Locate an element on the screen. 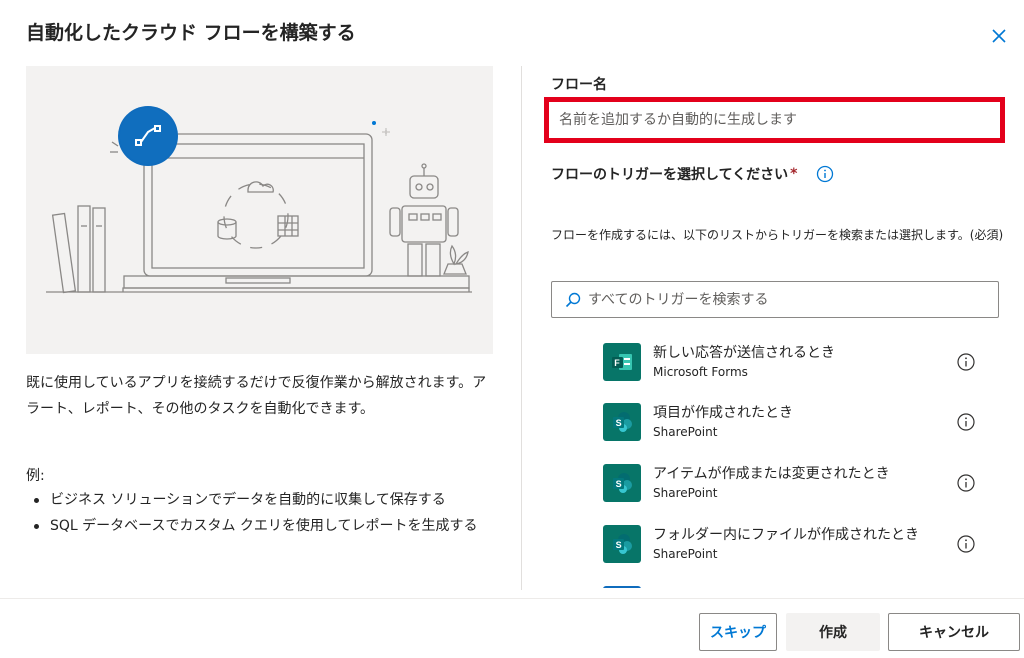 Image resolution: width=1024 pixels, height=658 pixels. trigger-item-forms-new-response: F 新しい応答が送信されるとき Microsoft Forms is located at coordinates (793, 362).